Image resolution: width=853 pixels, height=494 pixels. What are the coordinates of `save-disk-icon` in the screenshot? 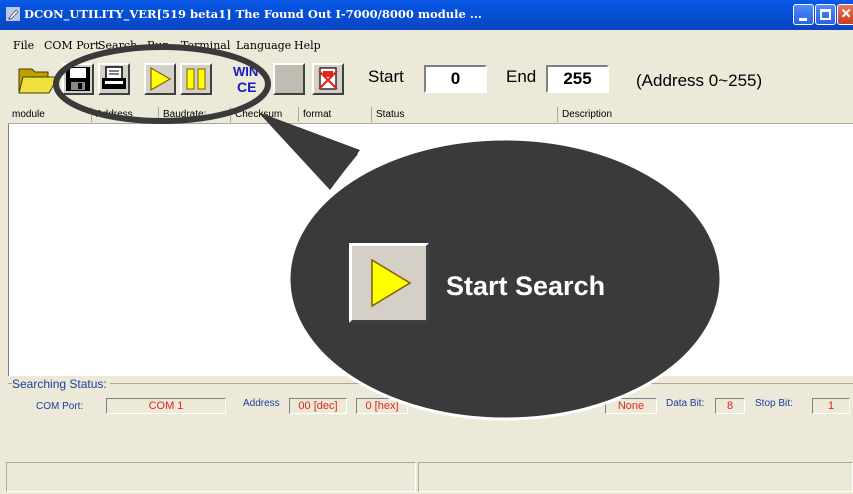 It's located at (78, 79).